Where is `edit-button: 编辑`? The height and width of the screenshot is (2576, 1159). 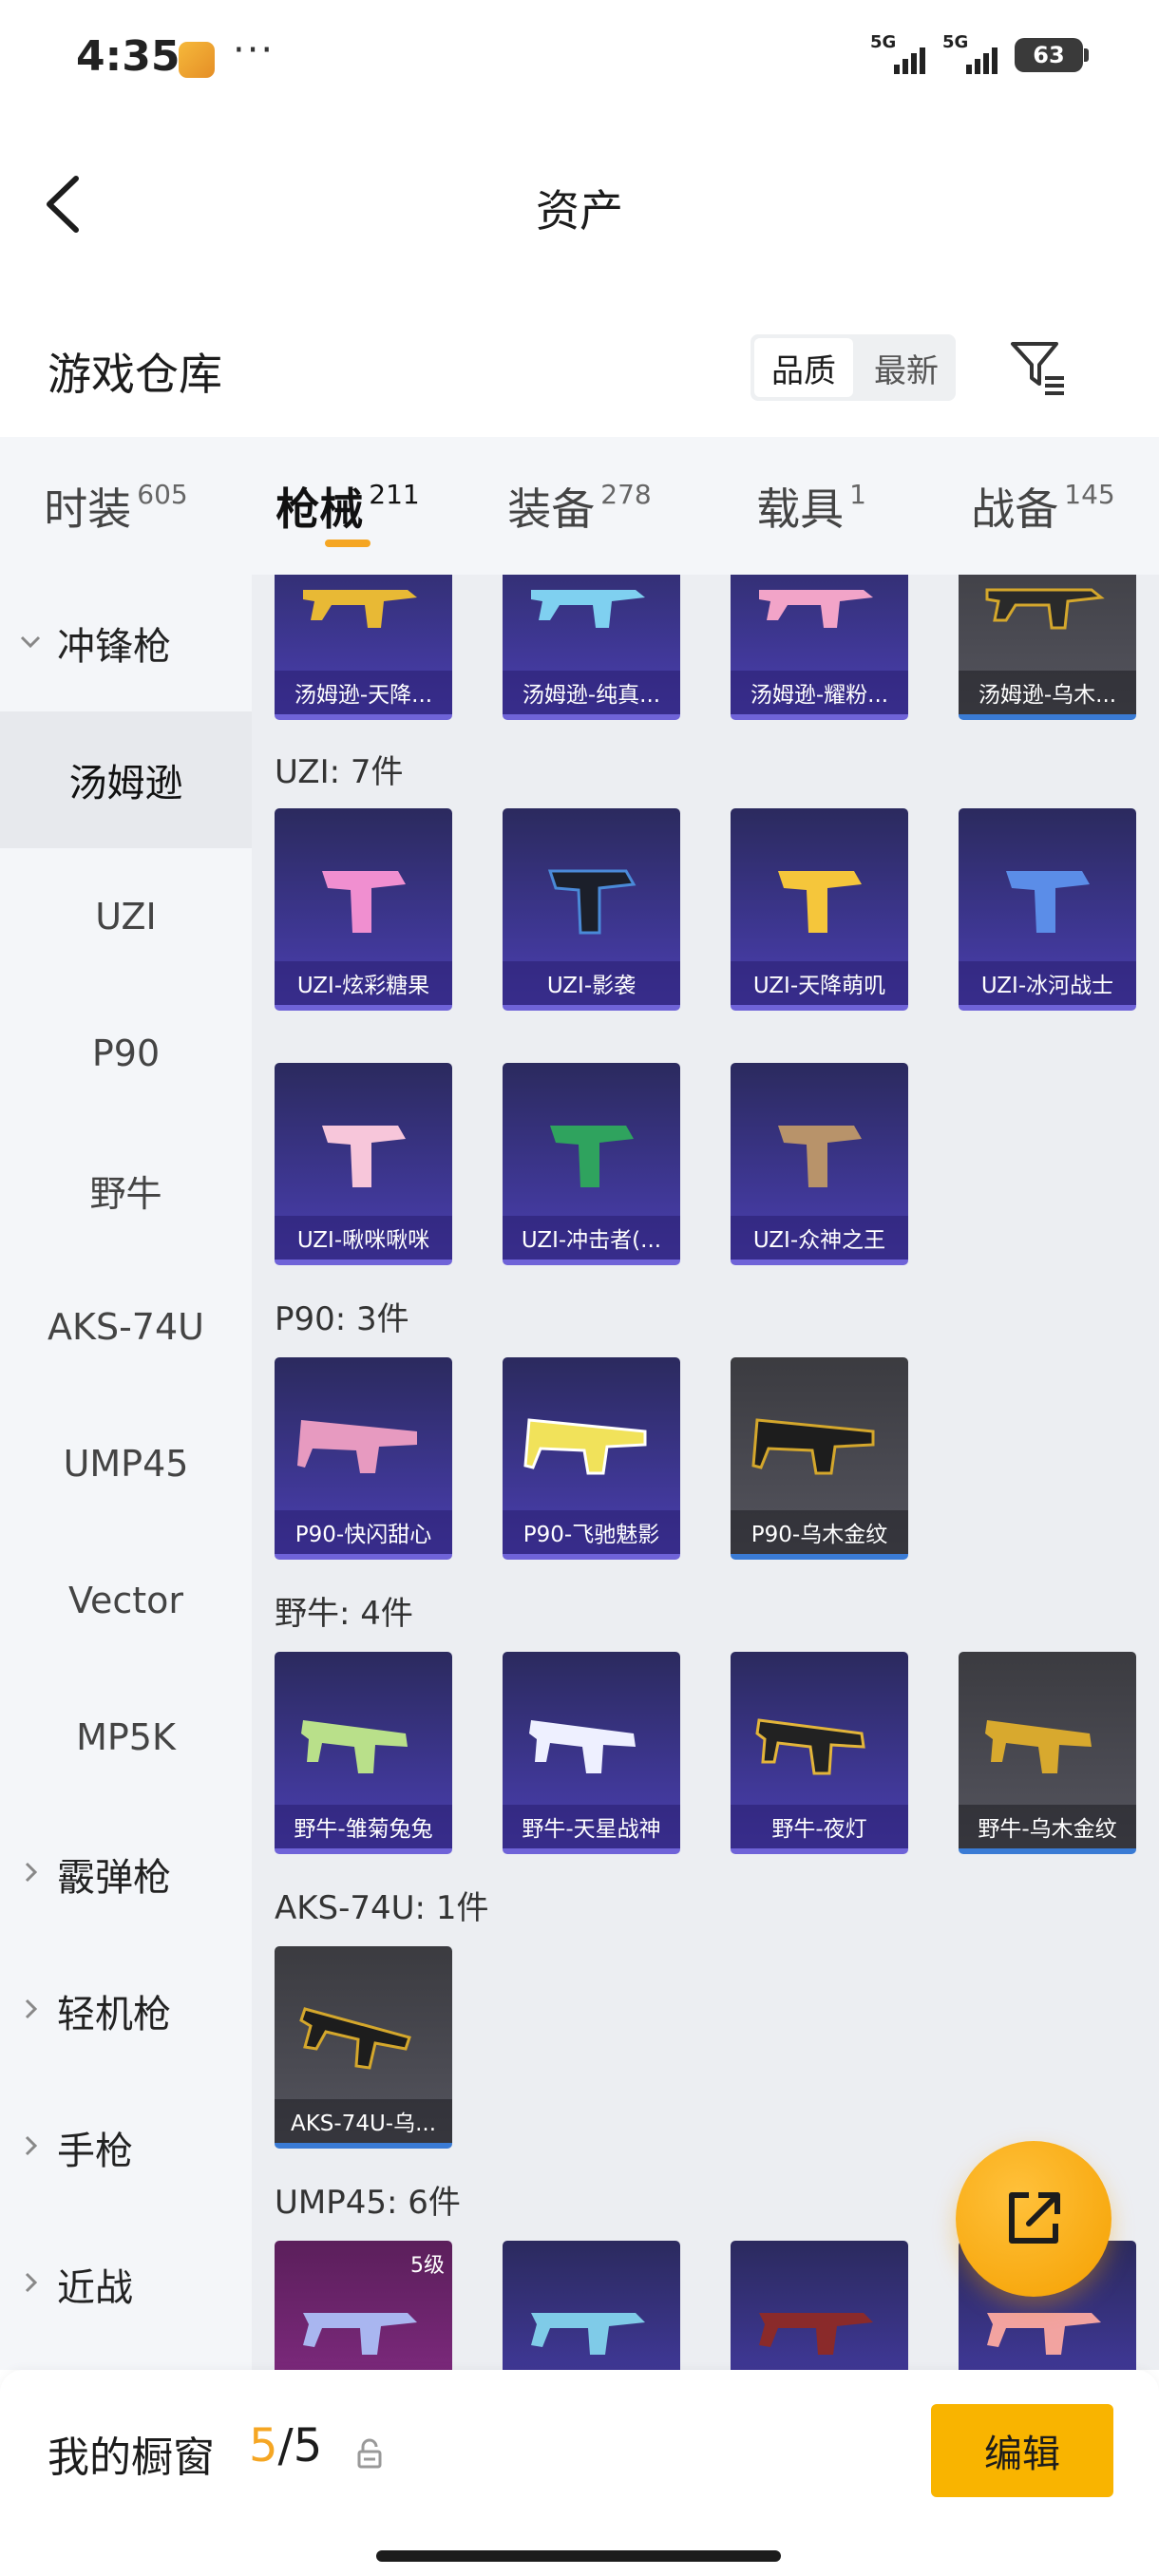 edit-button: 编辑 is located at coordinates (1022, 2450).